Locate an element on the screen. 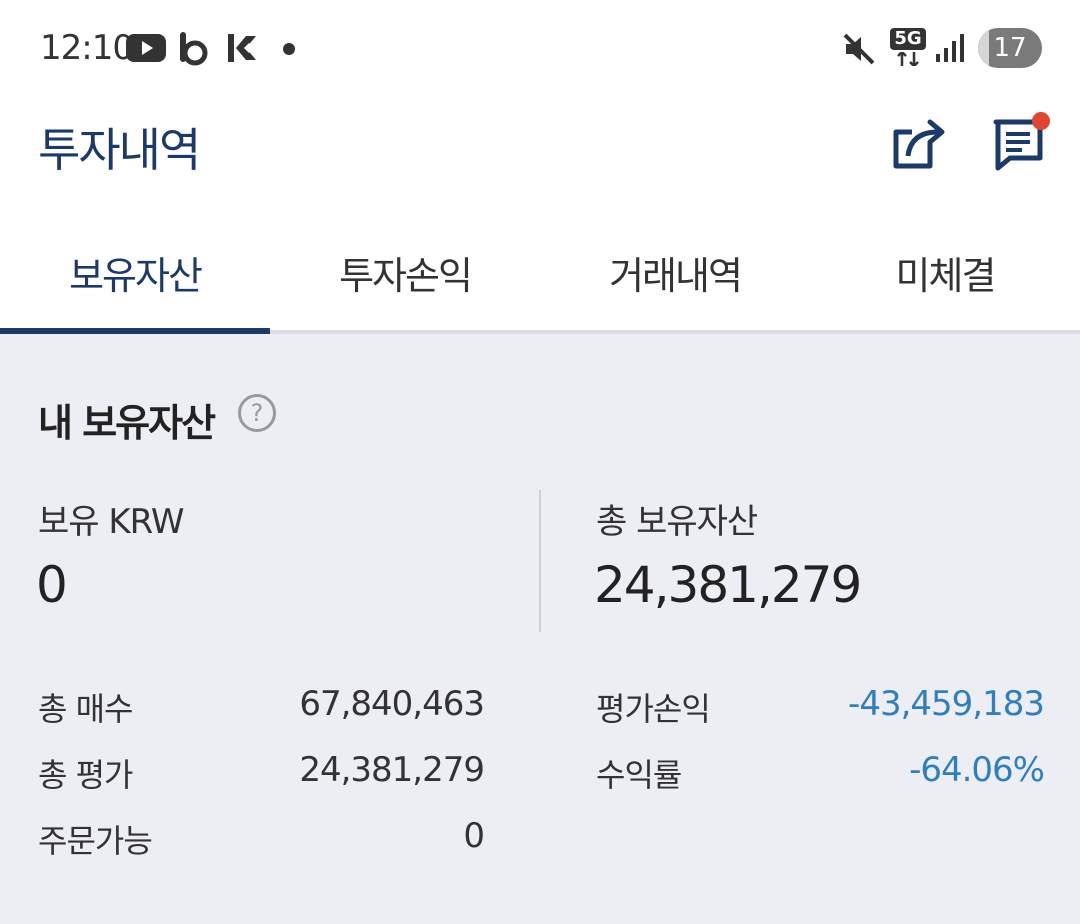 This screenshot has height=924, width=1080. total-eval-label: 총 평가 is located at coordinates (85, 775).